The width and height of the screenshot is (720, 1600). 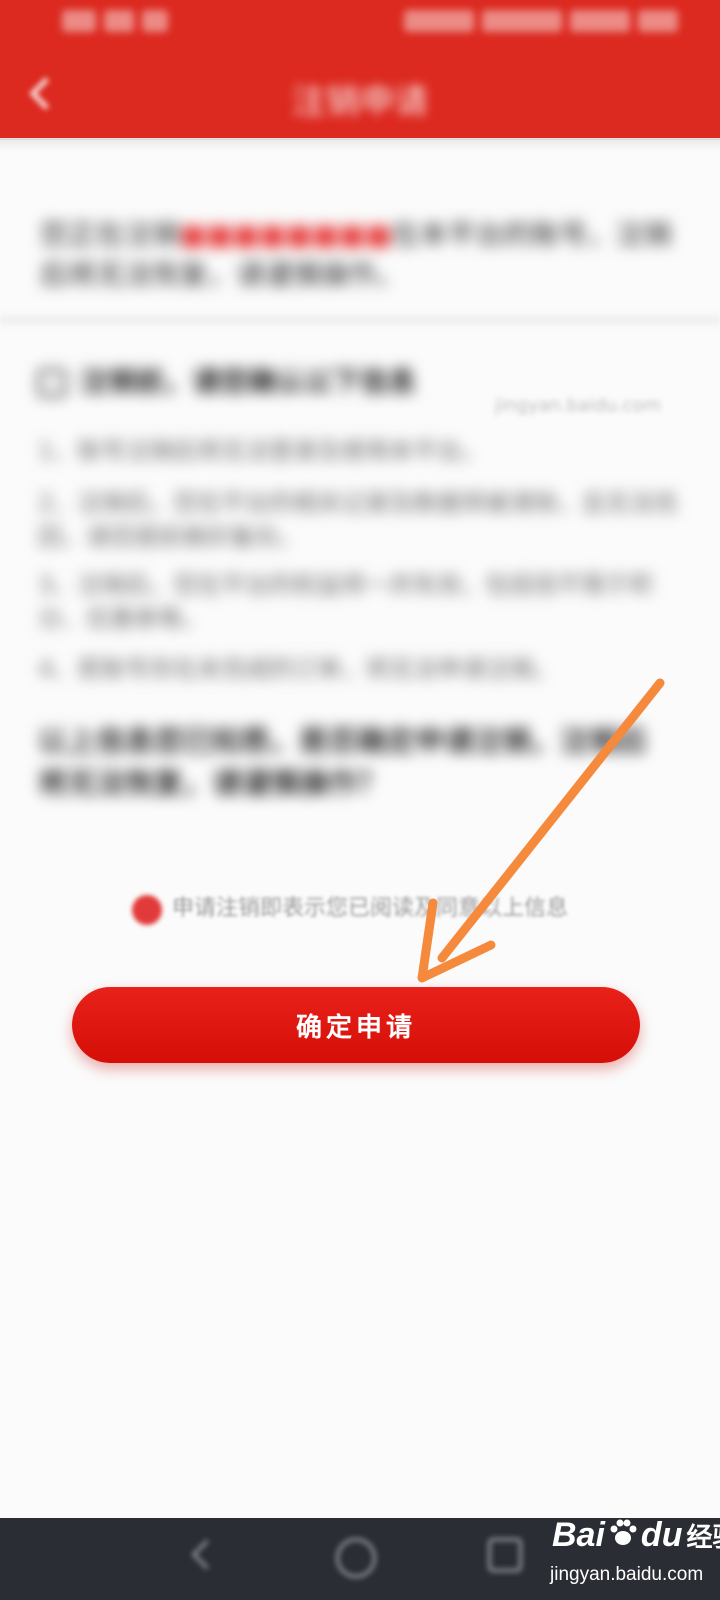 What do you see at coordinates (356, 1025) in the screenshot?
I see `confirm-apply-button: 确定申请` at bounding box center [356, 1025].